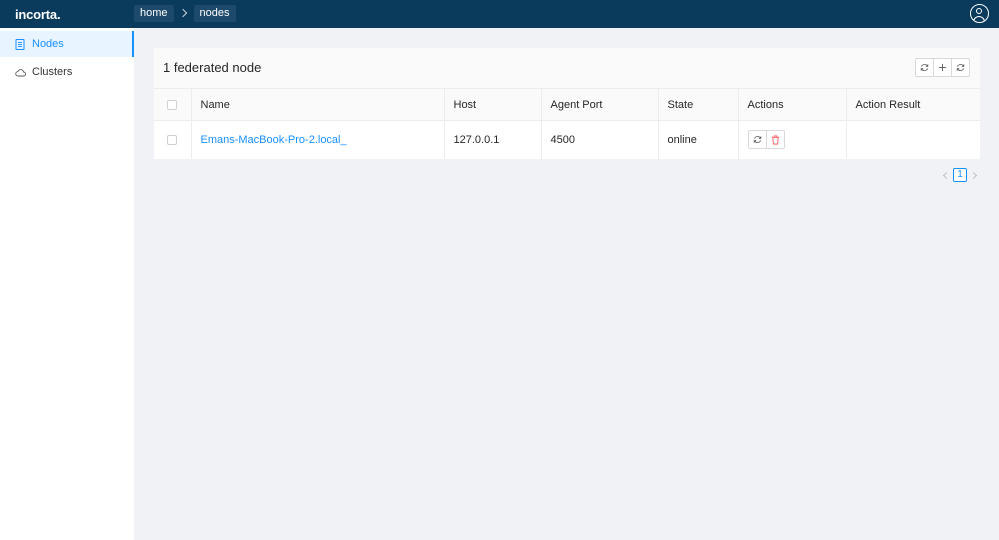 This screenshot has width=999, height=540. Describe the element at coordinates (913, 139) in the screenshot. I see `node-action-result` at that location.